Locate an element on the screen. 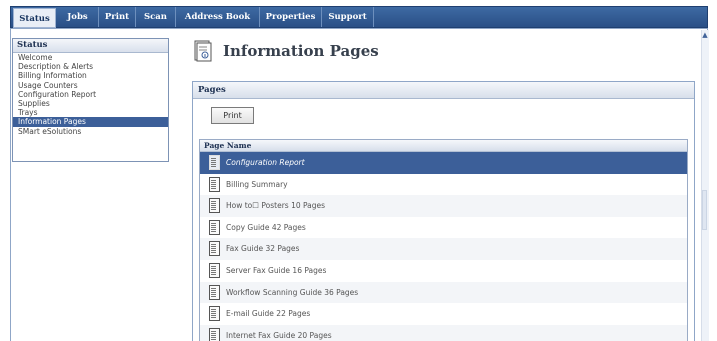  row-label: Copy Guide 42 Pages is located at coordinates (266, 227).